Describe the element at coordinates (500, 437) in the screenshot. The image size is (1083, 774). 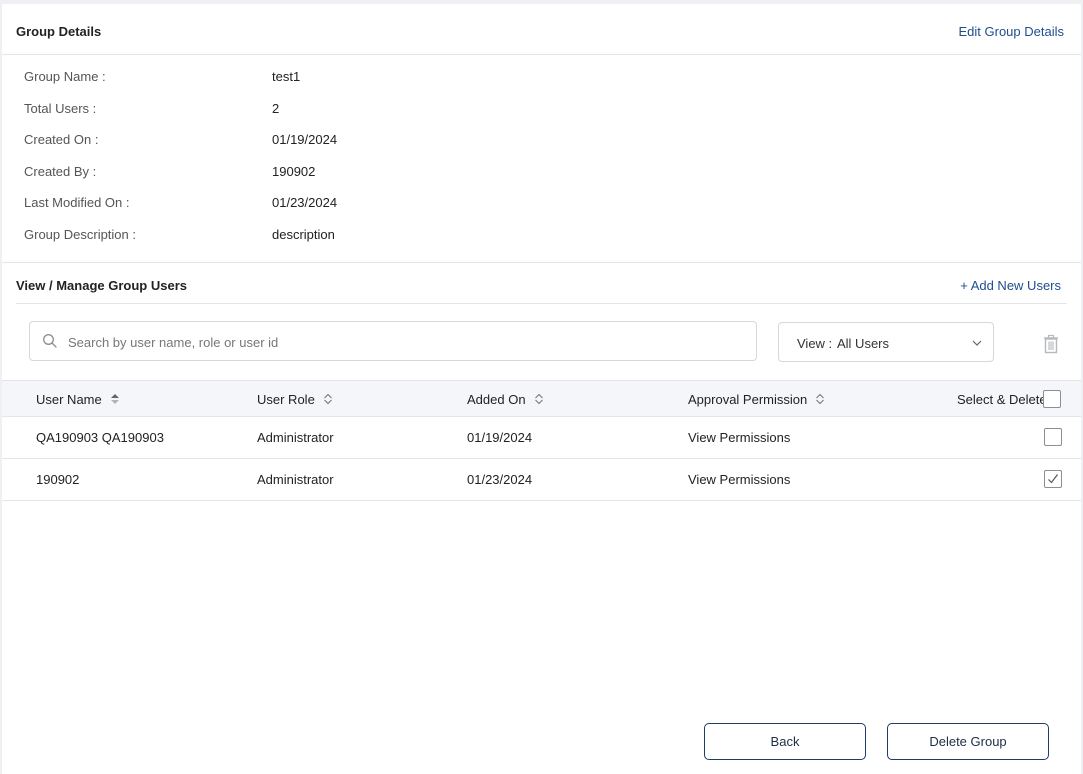
I see `added-on-cell: 01/19/2024` at that location.